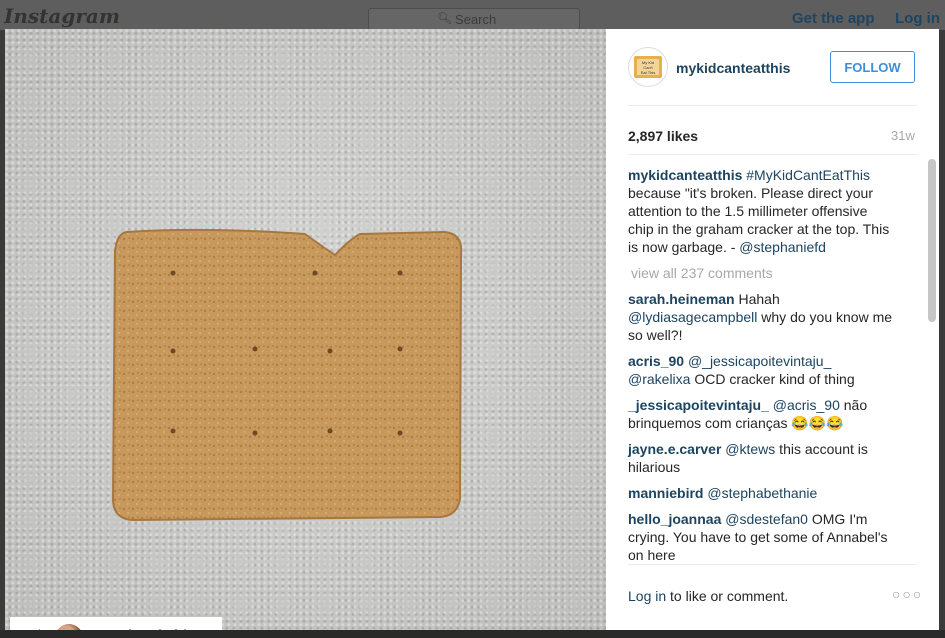  Describe the element at coordinates (917, 18) in the screenshot. I see `login-link: Log in` at that location.